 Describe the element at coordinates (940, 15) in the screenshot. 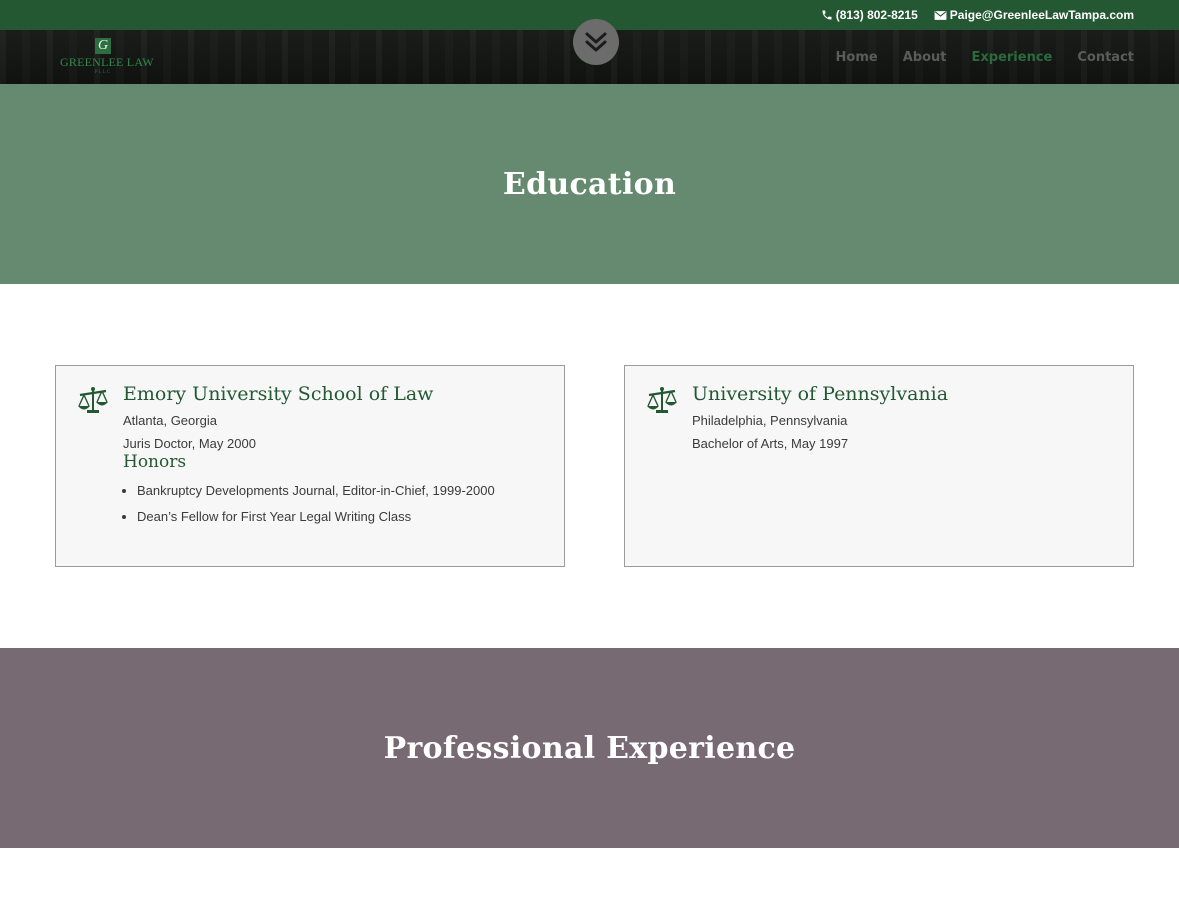

I see `envelope-icon` at that location.